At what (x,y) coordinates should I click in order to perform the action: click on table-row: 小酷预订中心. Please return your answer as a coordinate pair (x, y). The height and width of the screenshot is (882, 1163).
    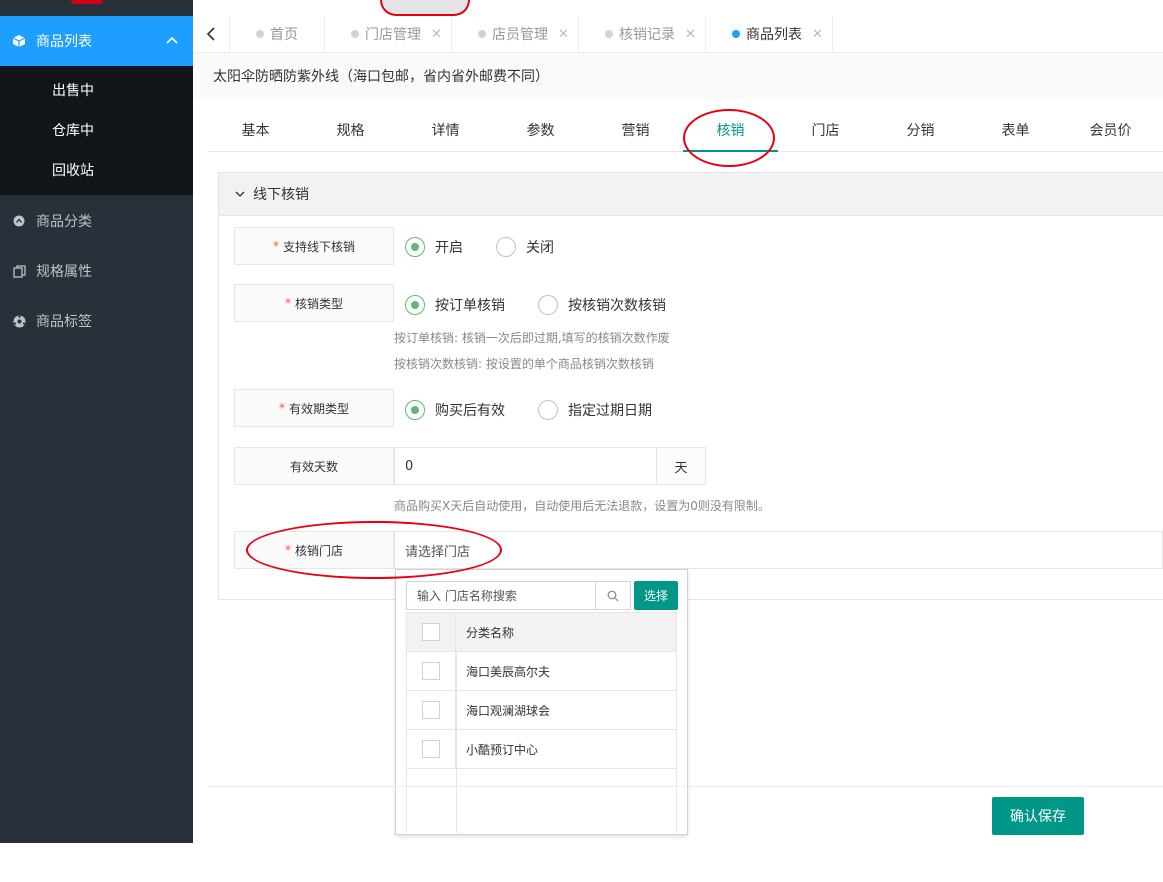
    Looking at the image, I should click on (541, 749).